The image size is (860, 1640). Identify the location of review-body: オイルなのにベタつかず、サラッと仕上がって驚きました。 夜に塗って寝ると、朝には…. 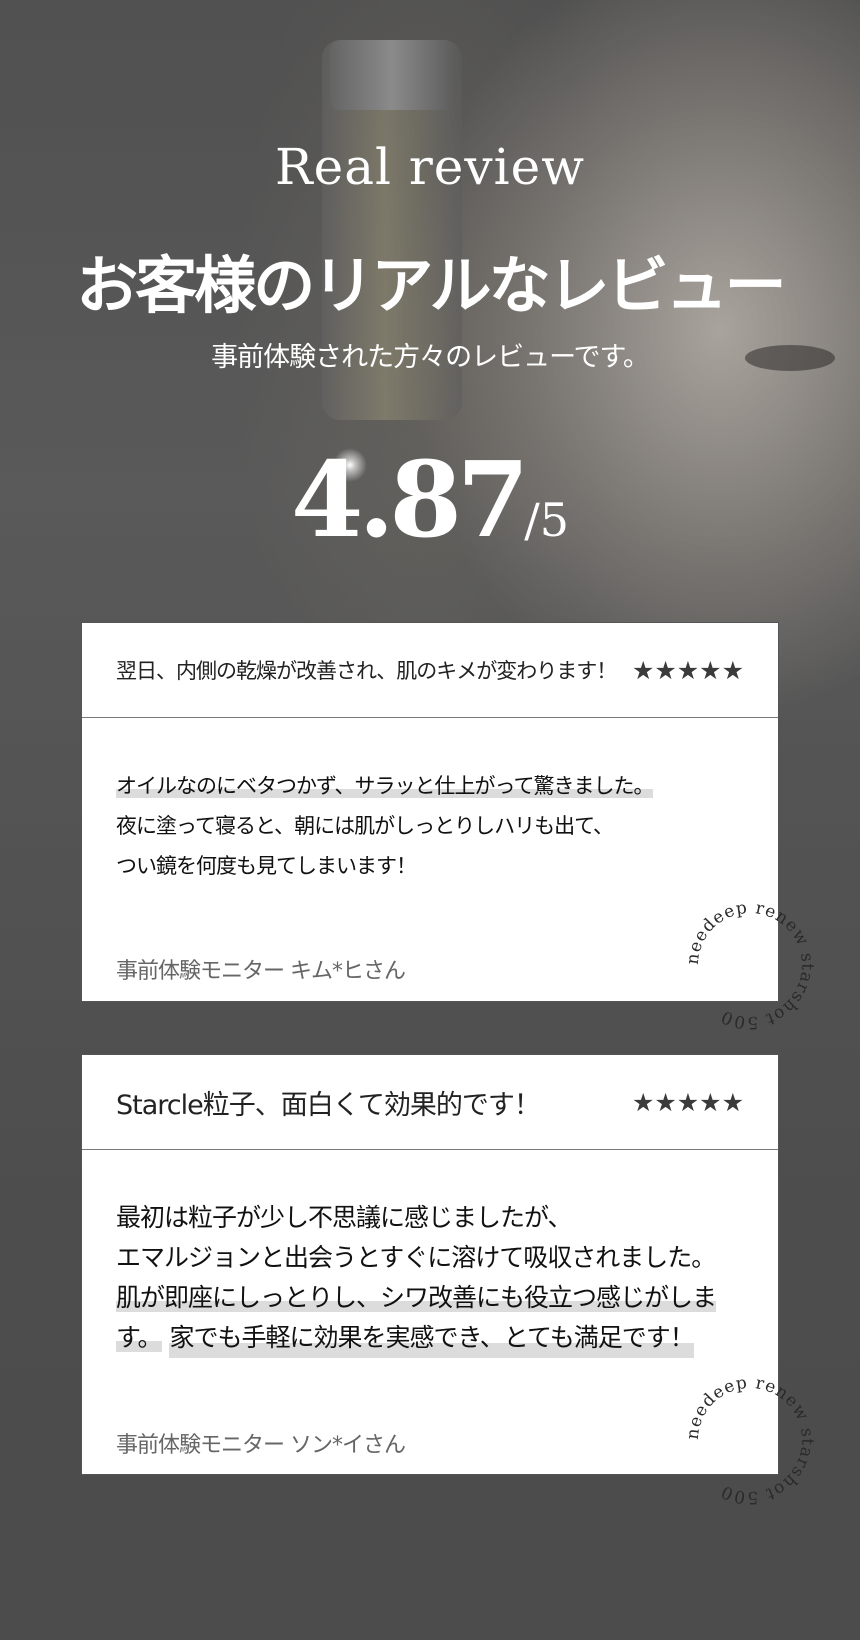
(430, 802).